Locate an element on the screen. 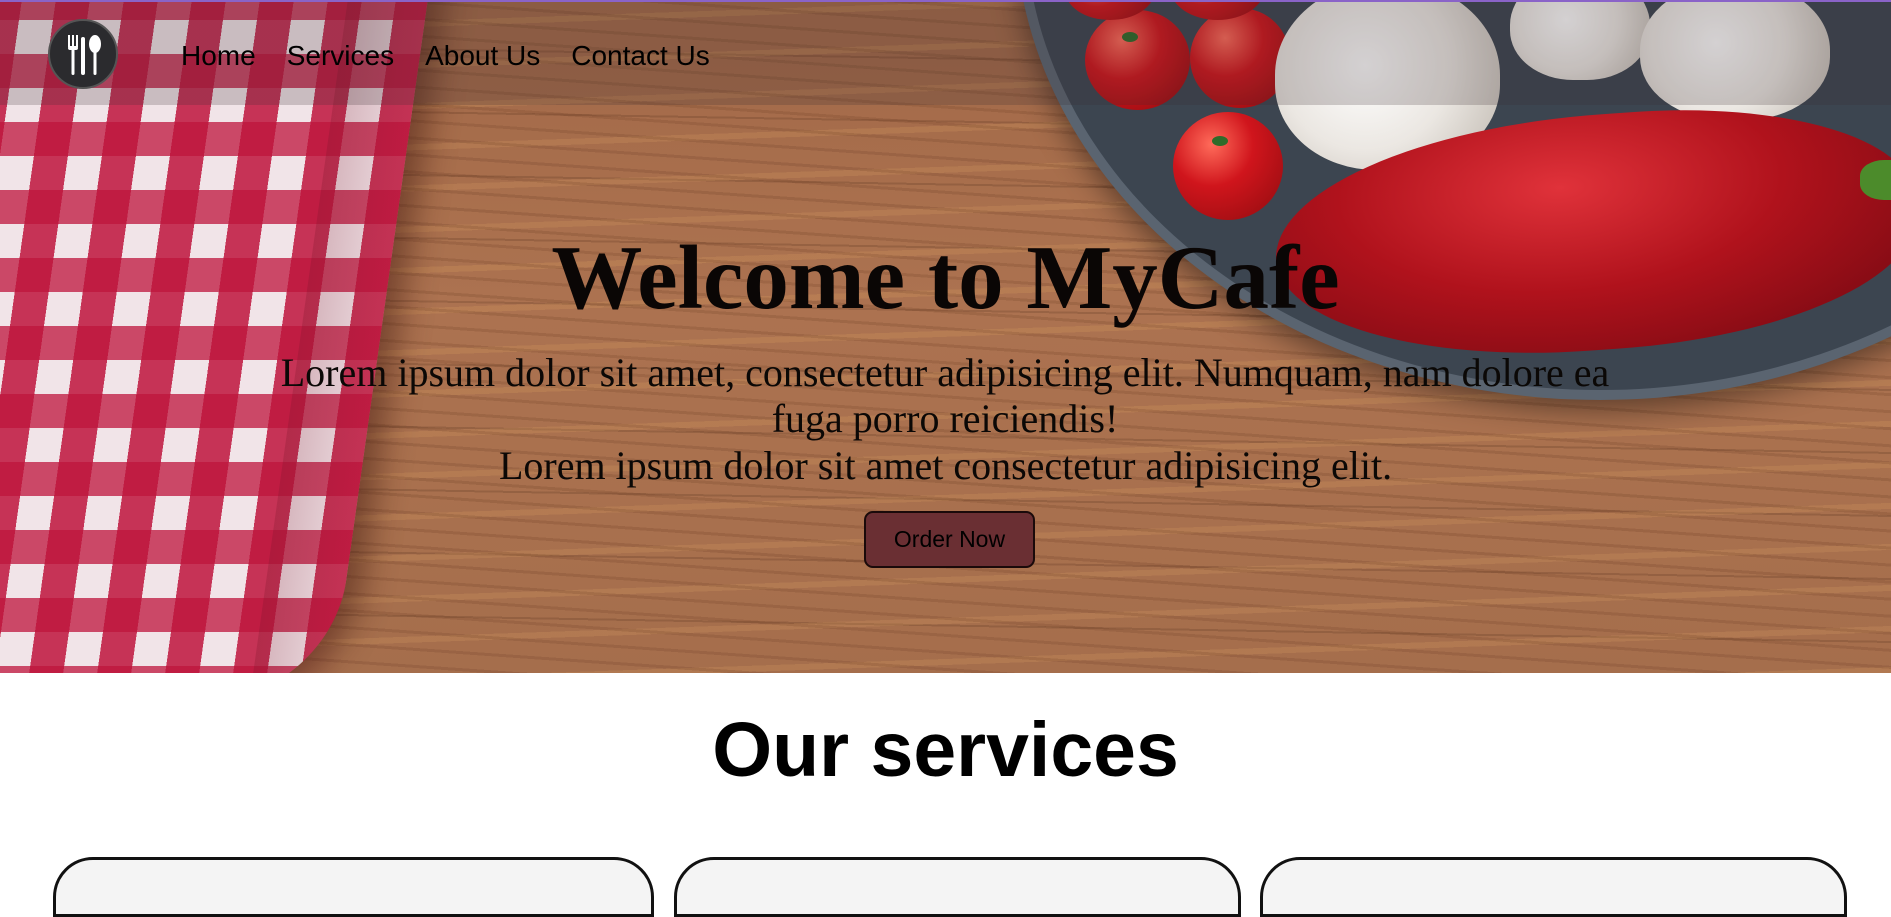  nav-link-services: Services is located at coordinates (340, 56).